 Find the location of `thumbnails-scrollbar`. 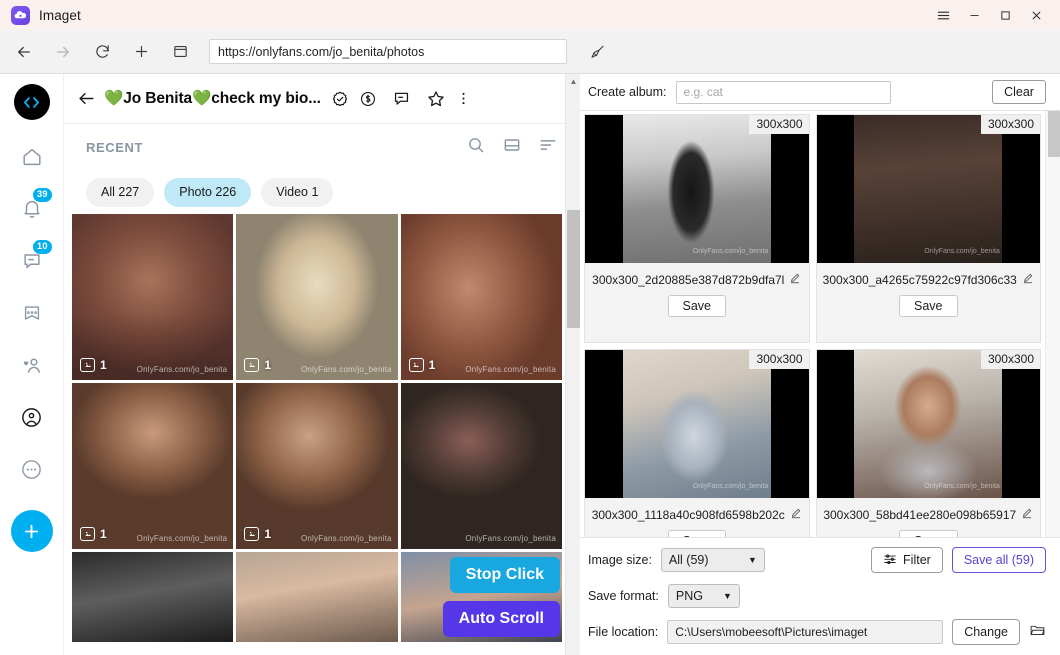

thumbnails-scrollbar is located at coordinates (1052, 324).